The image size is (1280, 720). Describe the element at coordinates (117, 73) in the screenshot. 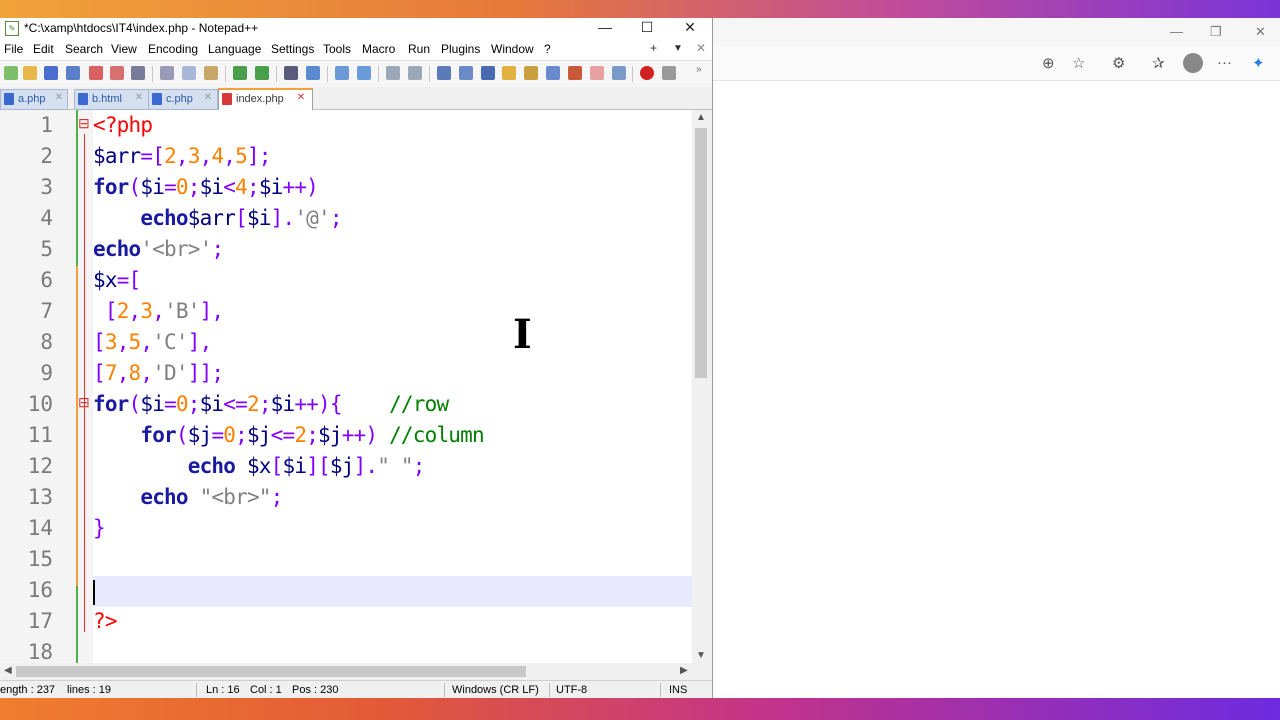

I see `close-all-icon` at that location.